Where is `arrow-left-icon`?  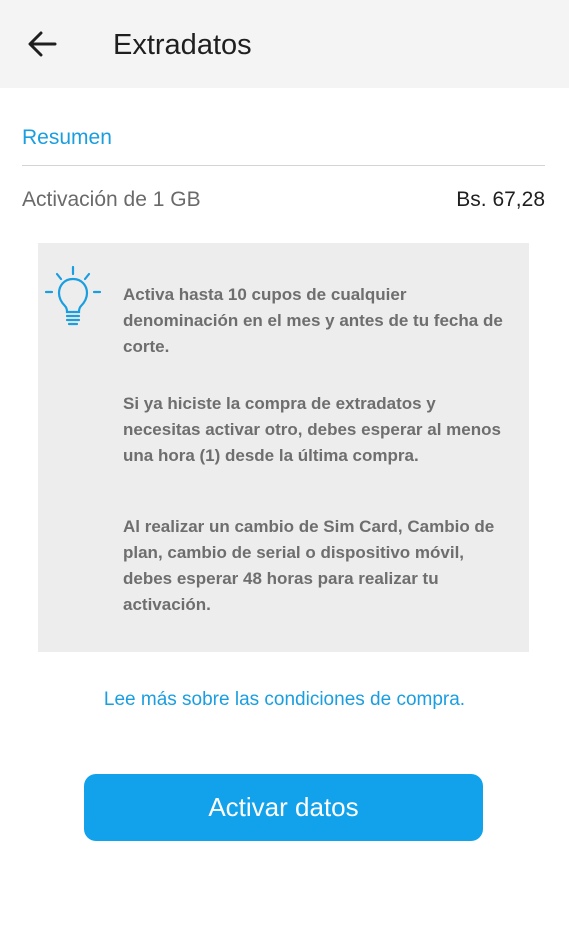
arrow-left-icon is located at coordinates (42, 44).